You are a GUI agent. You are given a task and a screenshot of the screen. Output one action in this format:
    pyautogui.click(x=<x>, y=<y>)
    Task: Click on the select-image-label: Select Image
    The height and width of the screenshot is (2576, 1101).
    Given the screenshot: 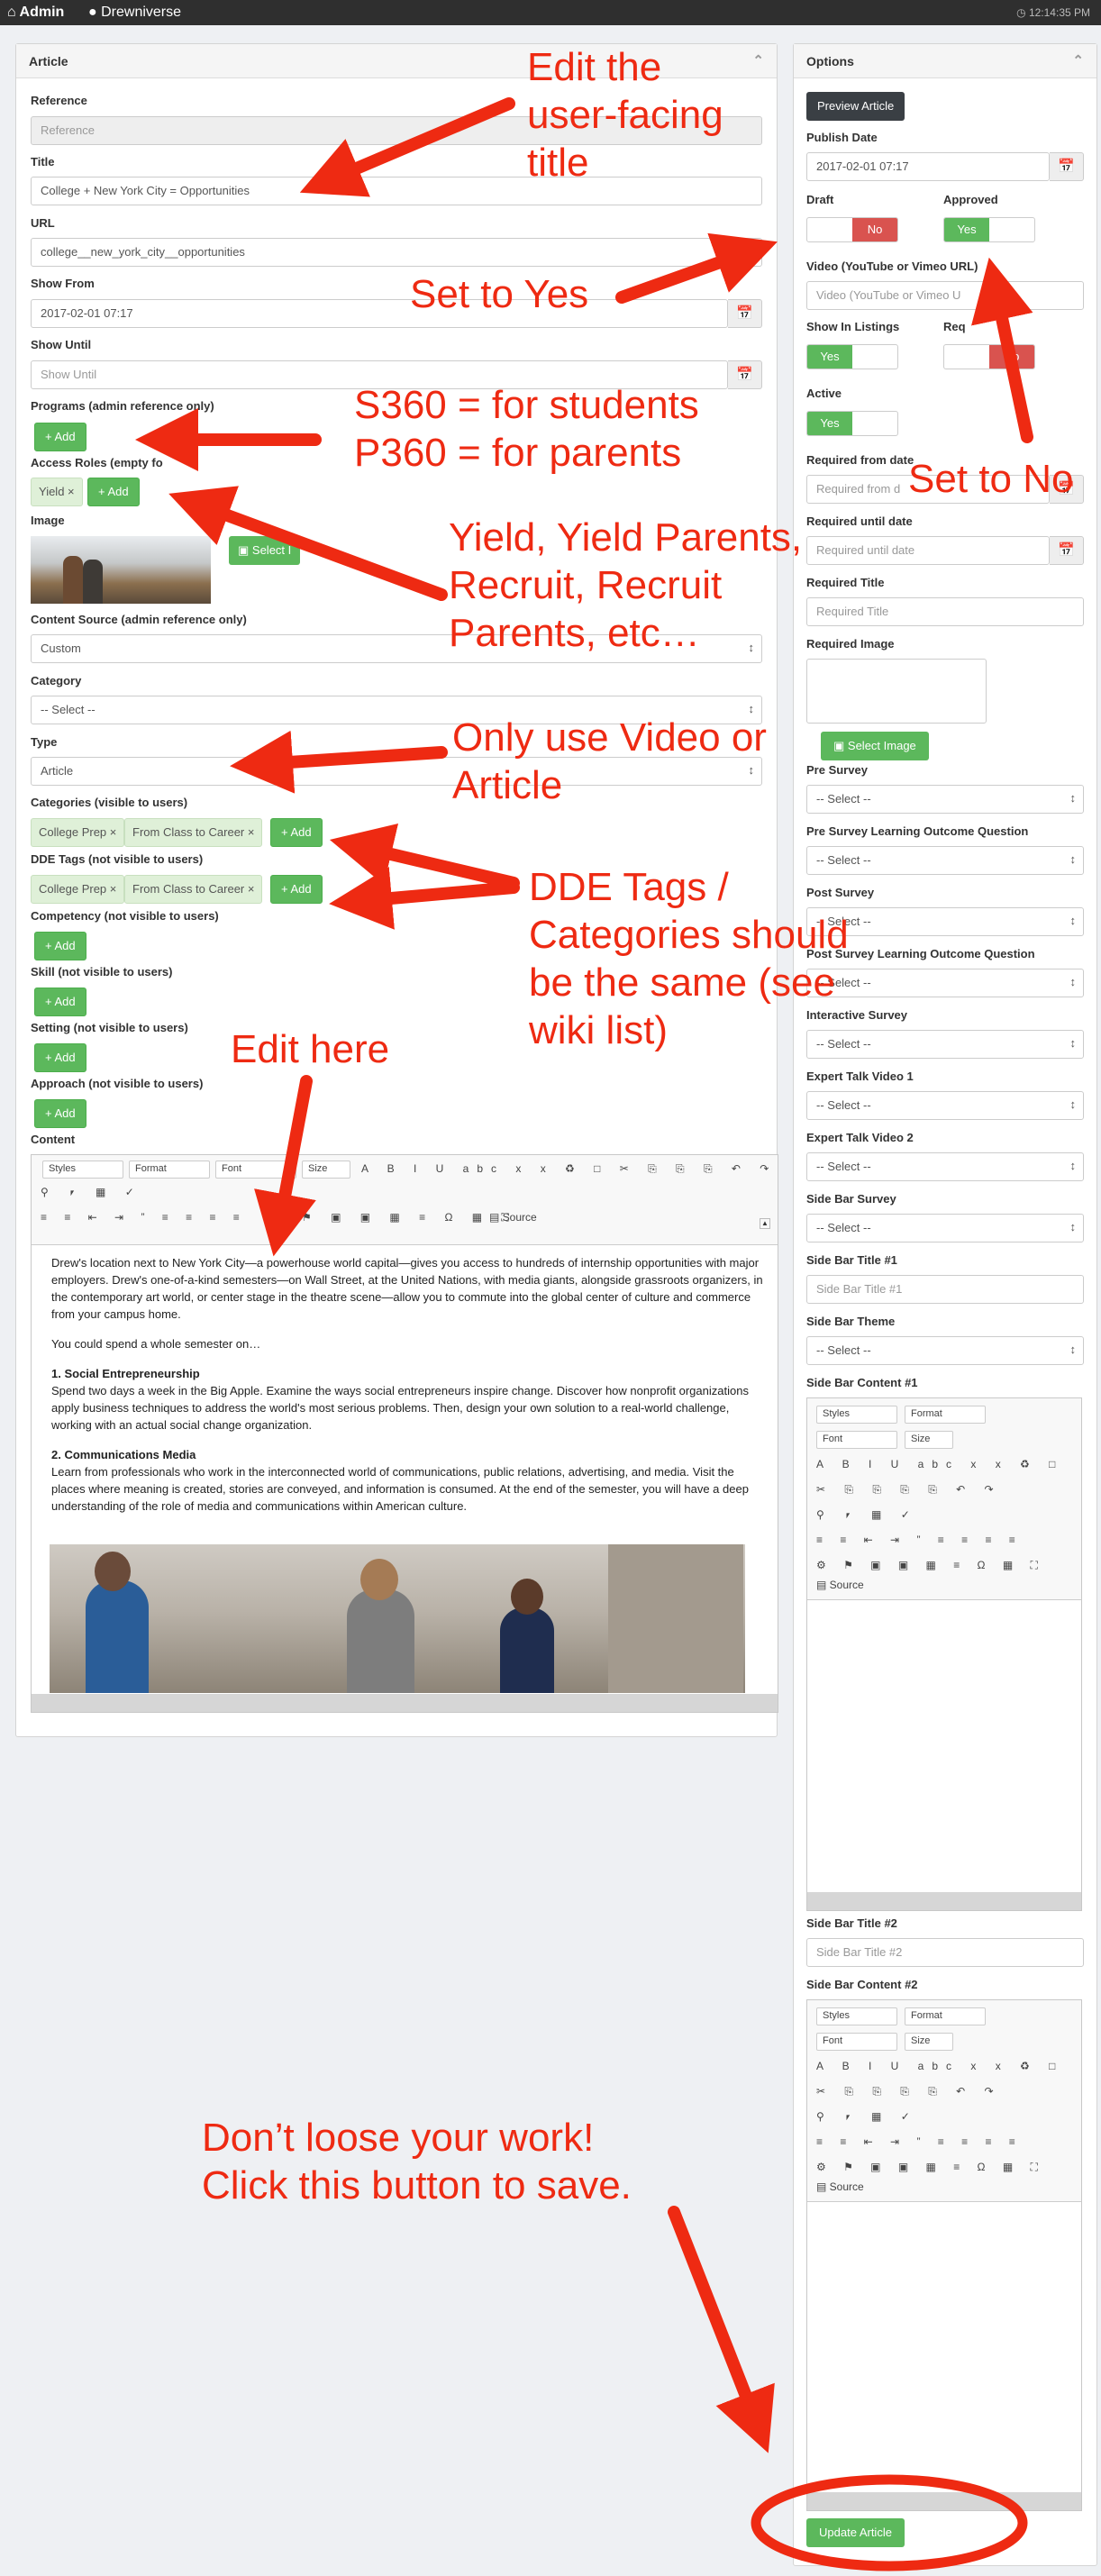 What is the action you would take?
    pyautogui.click(x=881, y=745)
    